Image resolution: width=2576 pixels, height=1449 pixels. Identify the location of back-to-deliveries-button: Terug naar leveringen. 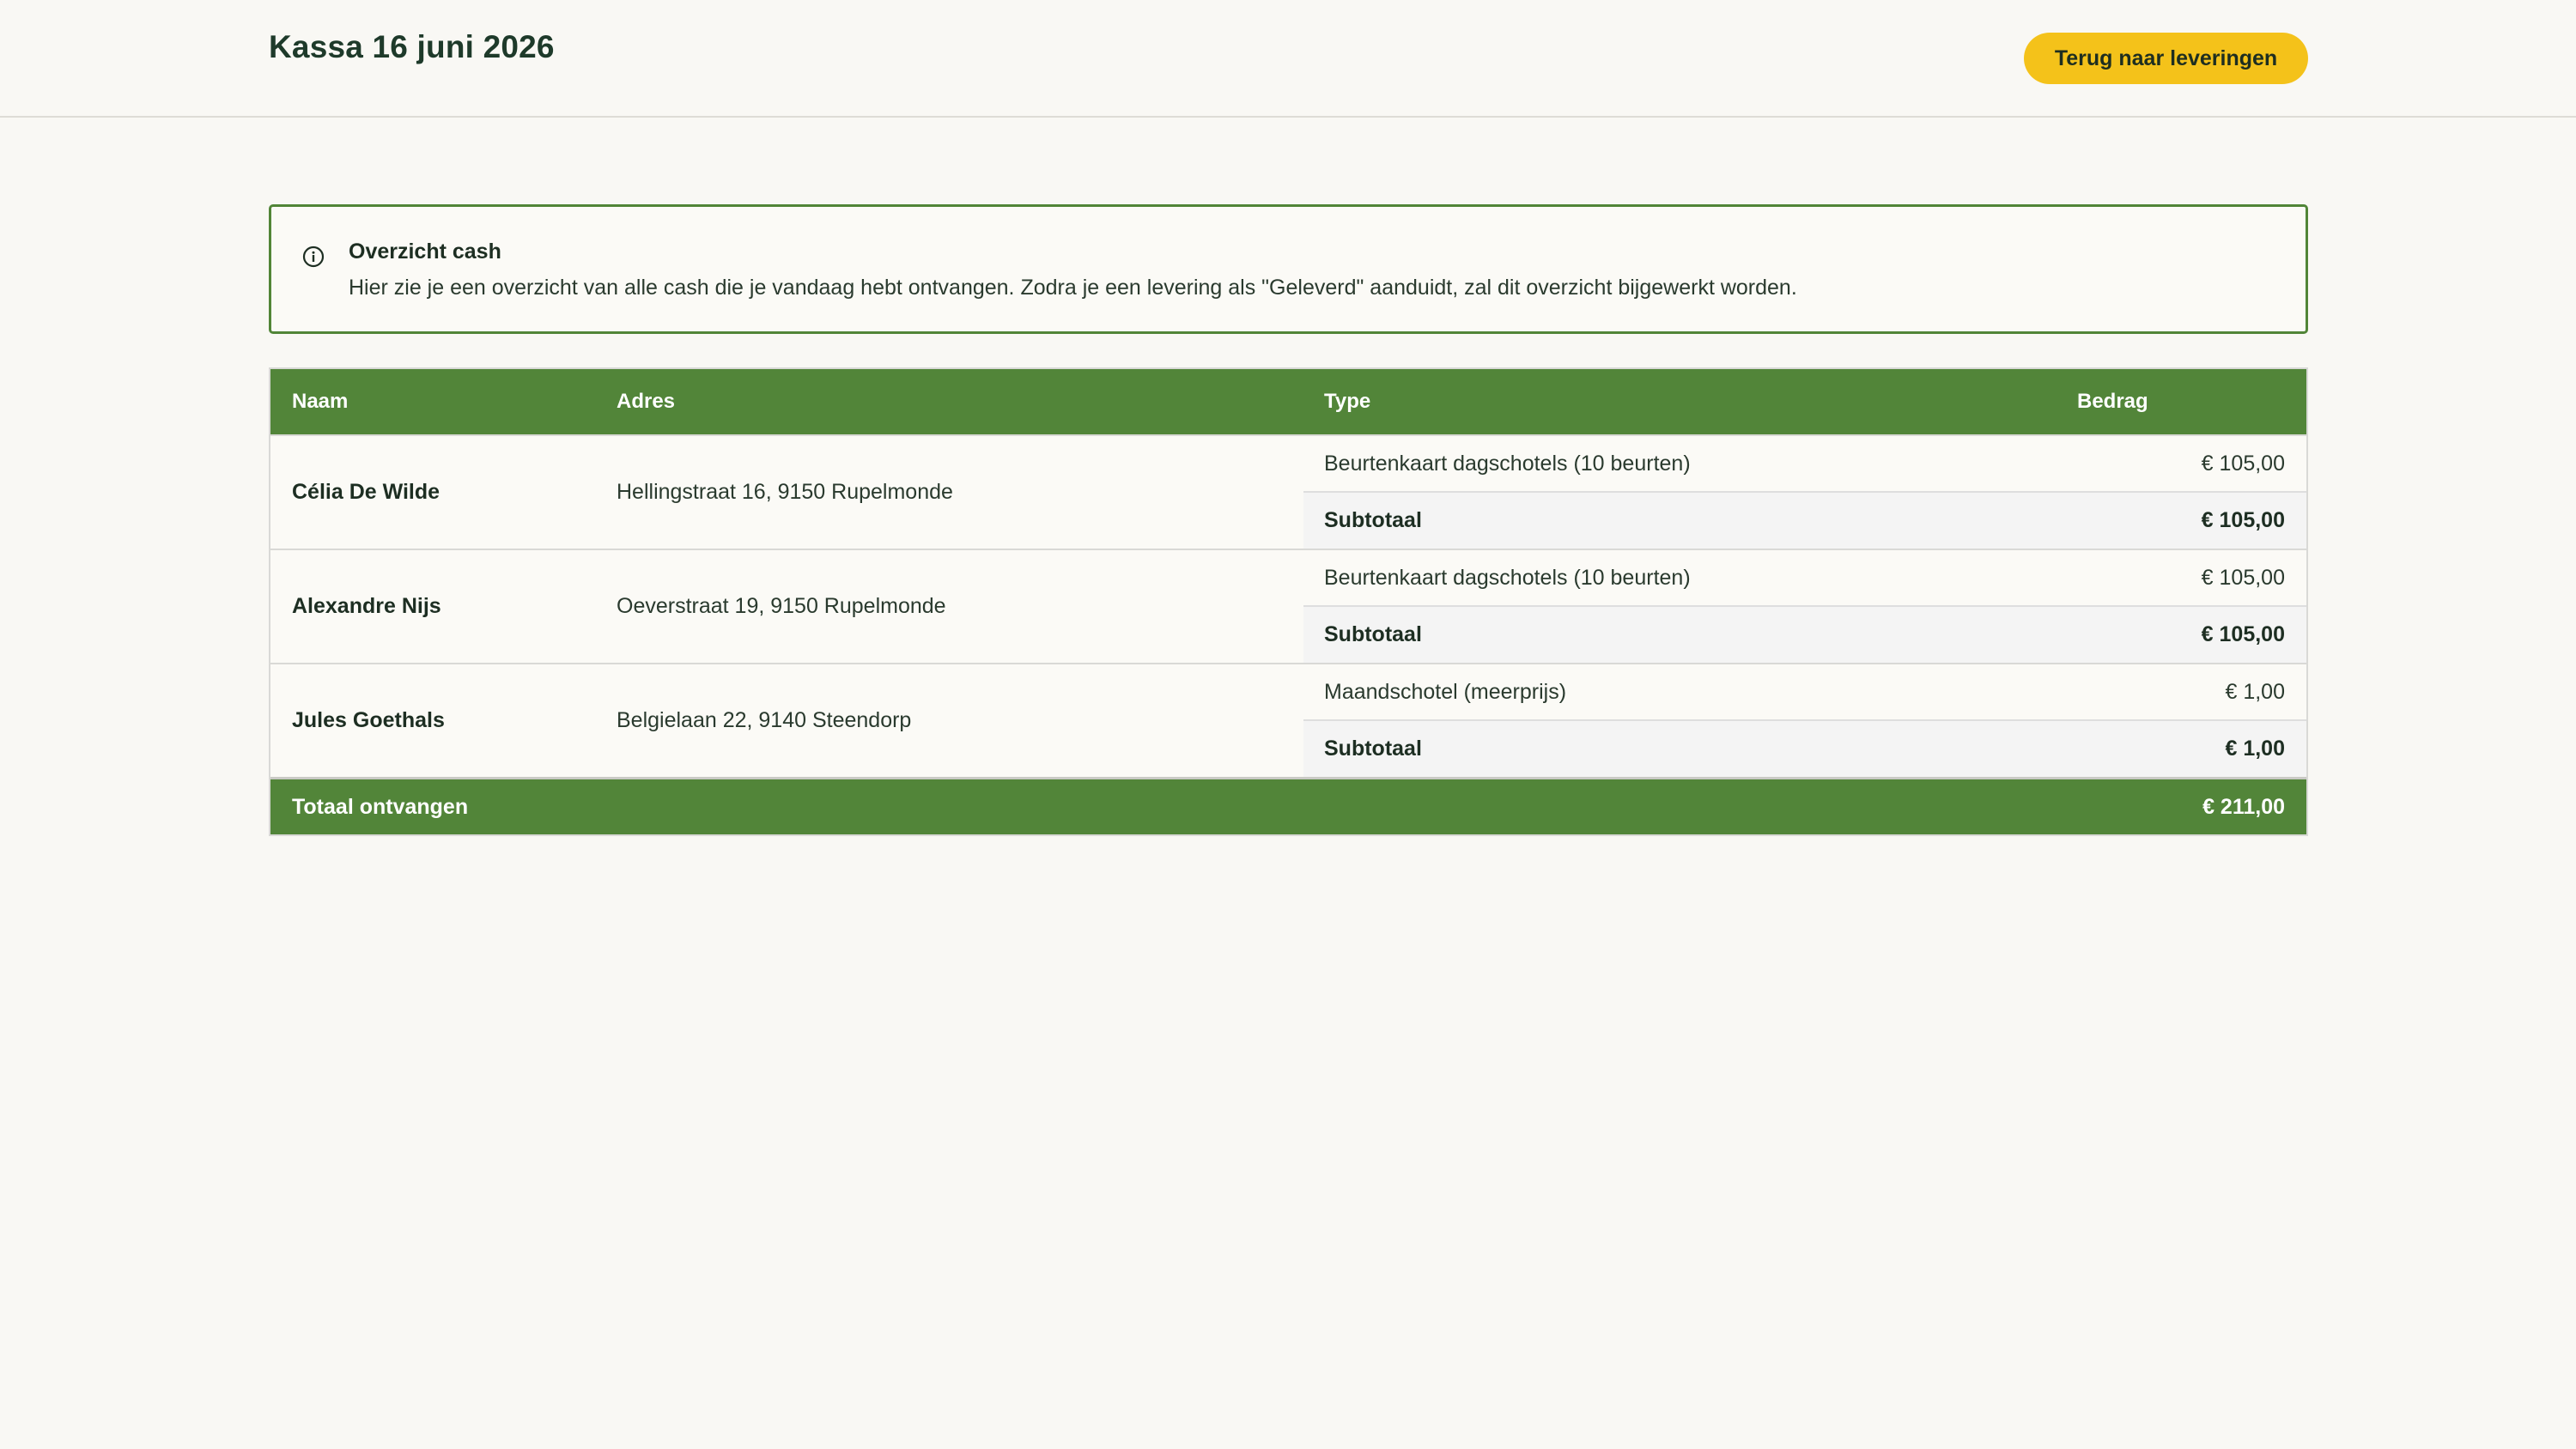
(2166, 58).